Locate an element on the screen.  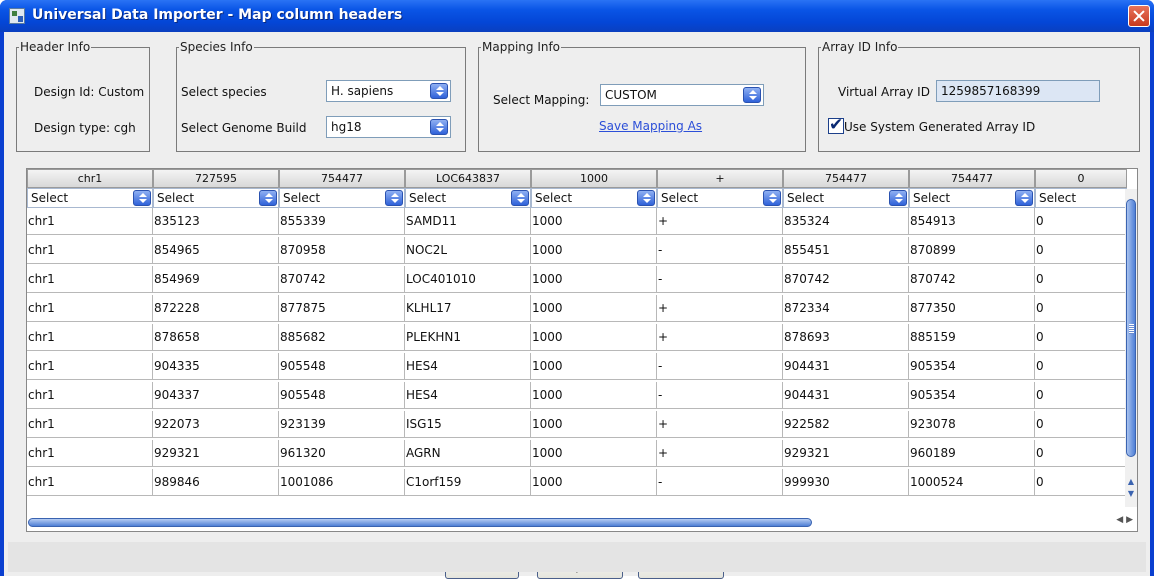
use-system-array-id-checkbox is located at coordinates (836, 125).